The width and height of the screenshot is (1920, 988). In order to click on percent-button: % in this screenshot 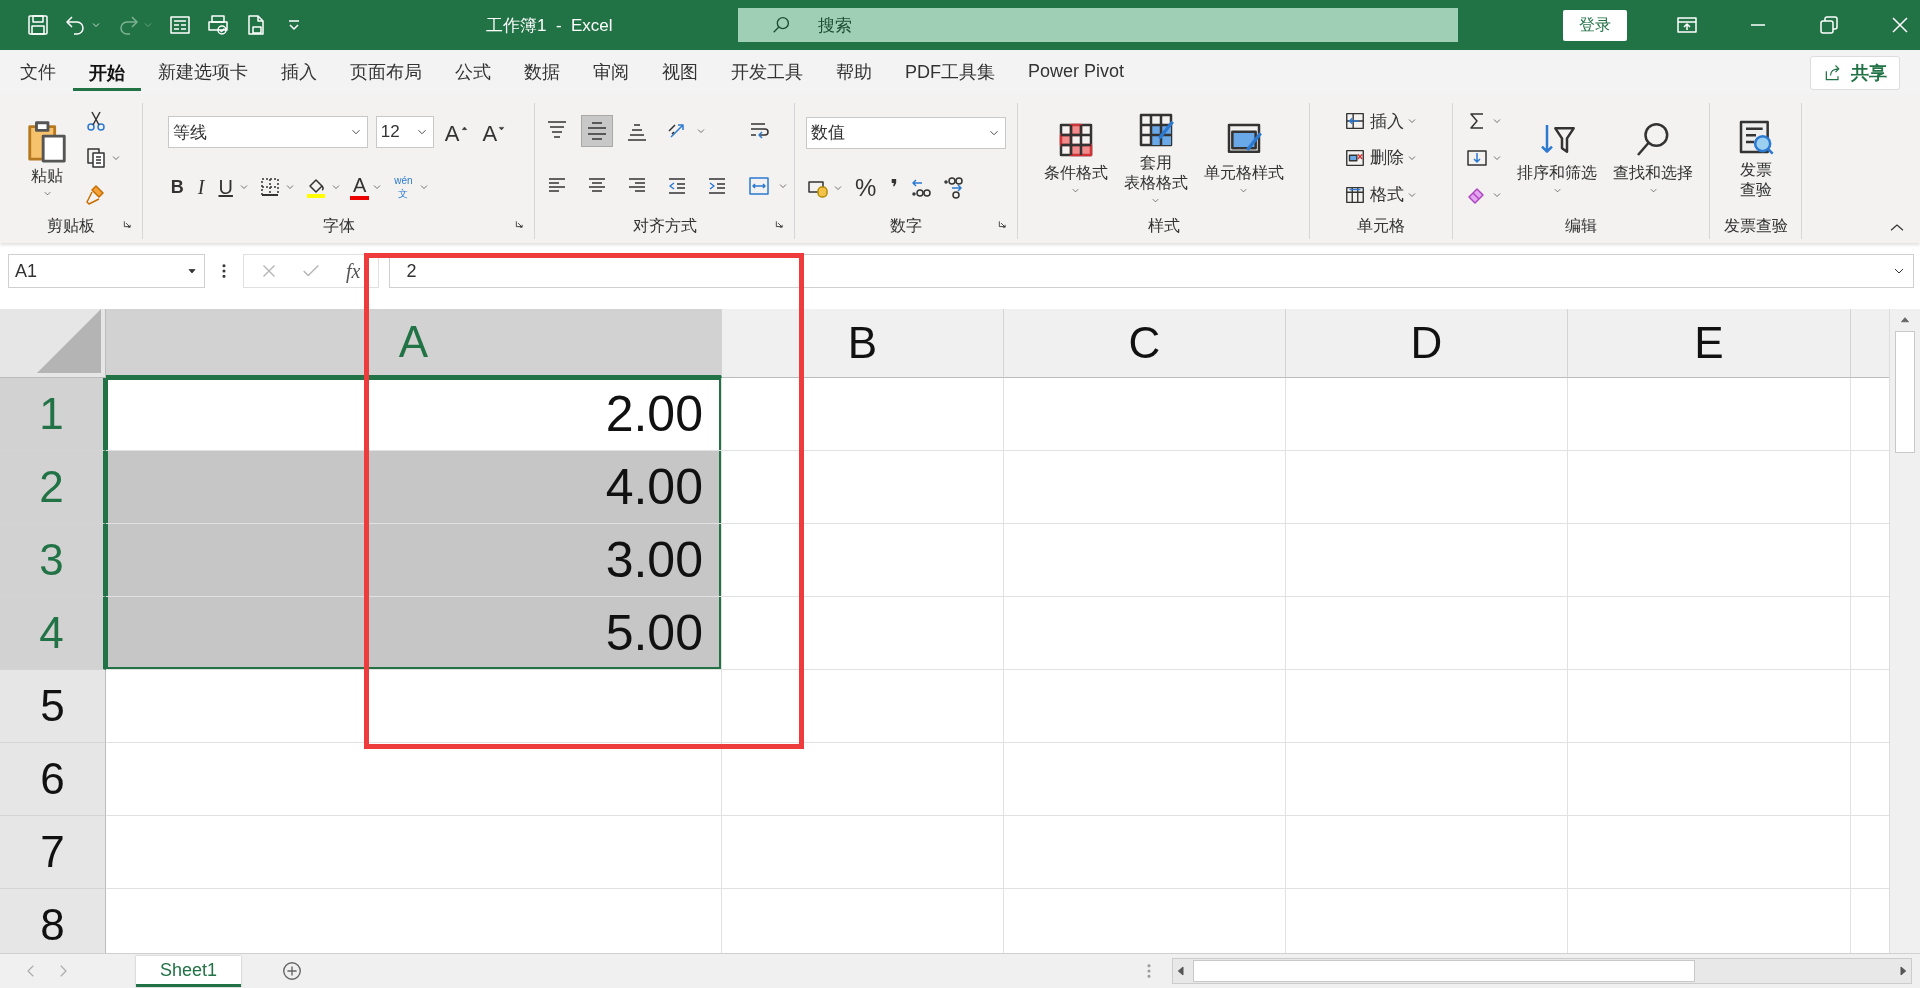, I will do `click(866, 187)`.